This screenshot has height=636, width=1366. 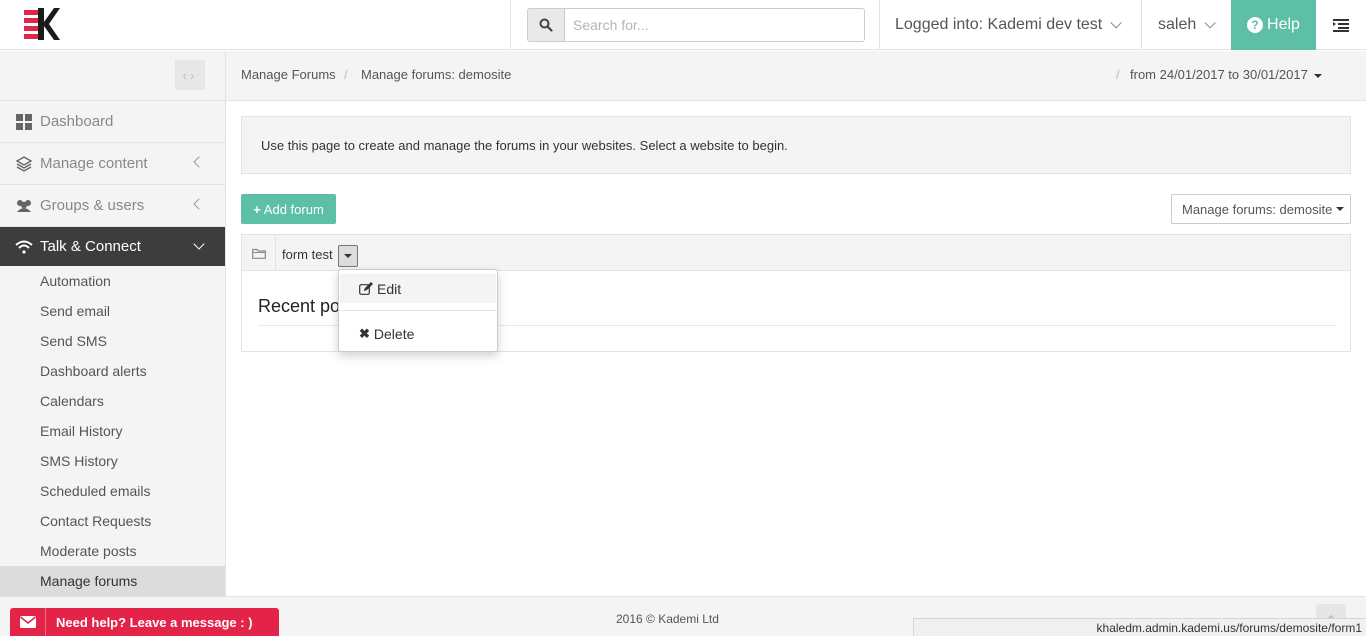 I want to click on add-forum-button: + Add forum, so click(x=288, y=209).